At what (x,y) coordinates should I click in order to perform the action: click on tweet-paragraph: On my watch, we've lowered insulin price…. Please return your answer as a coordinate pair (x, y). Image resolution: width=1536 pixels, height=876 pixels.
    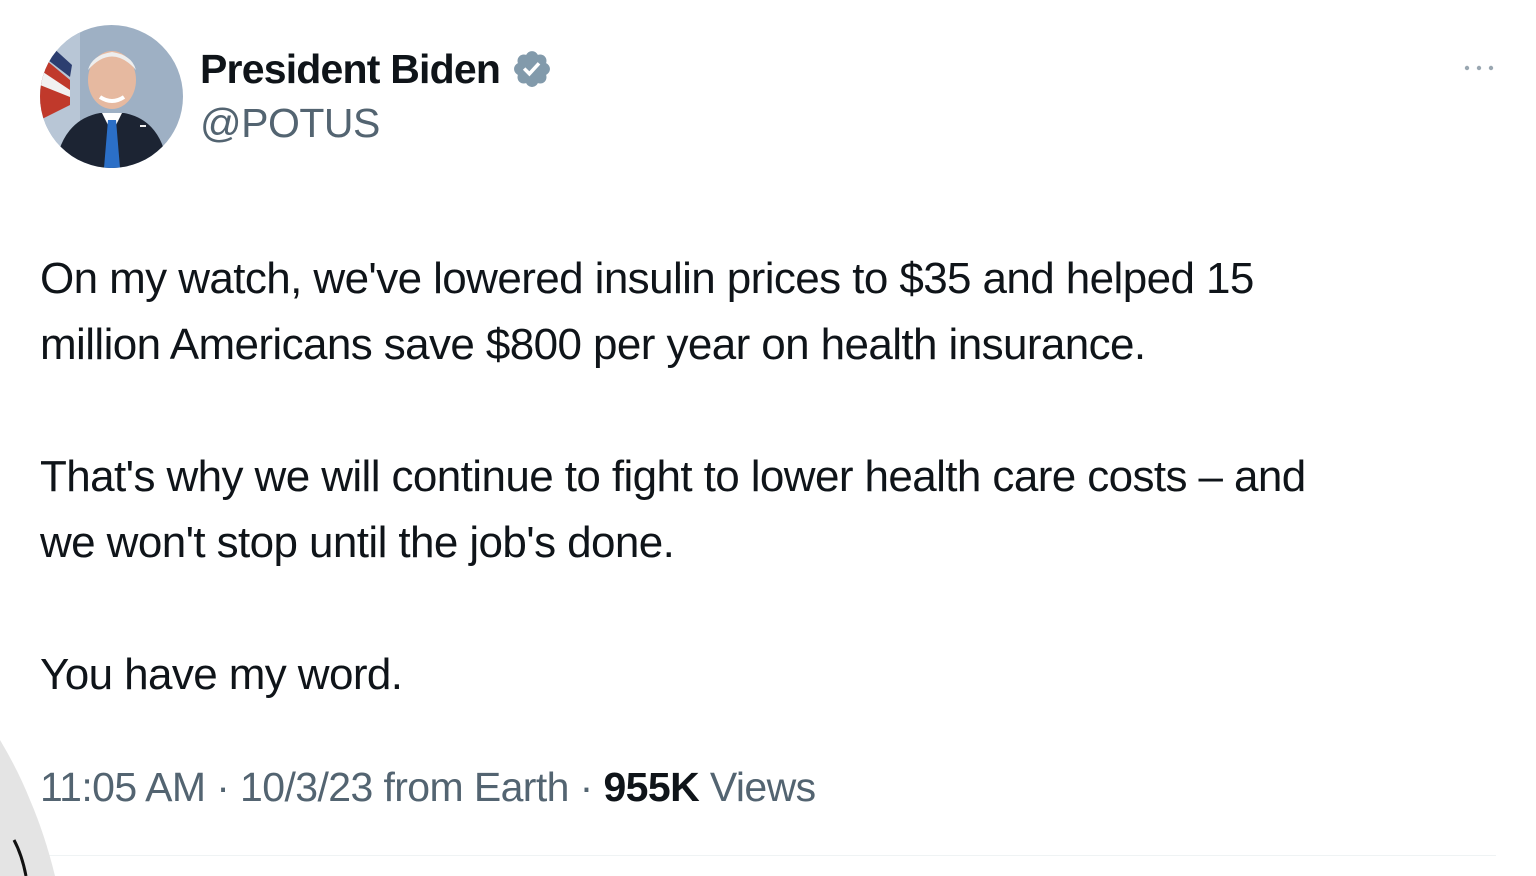
    Looking at the image, I should click on (647, 311).